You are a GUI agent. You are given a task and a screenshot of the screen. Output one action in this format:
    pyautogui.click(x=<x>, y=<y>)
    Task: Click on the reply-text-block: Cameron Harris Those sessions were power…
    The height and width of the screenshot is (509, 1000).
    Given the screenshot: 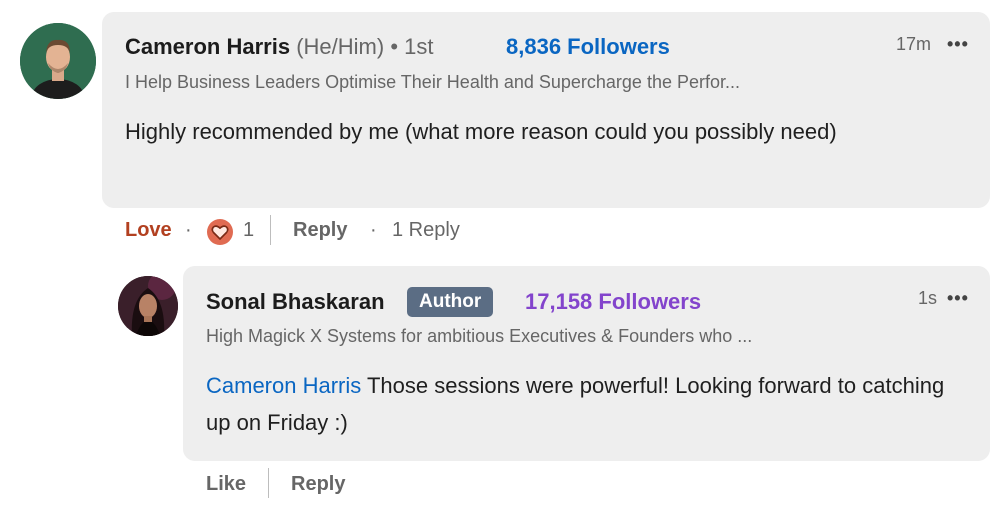 What is the action you would take?
    pyautogui.click(x=586, y=404)
    